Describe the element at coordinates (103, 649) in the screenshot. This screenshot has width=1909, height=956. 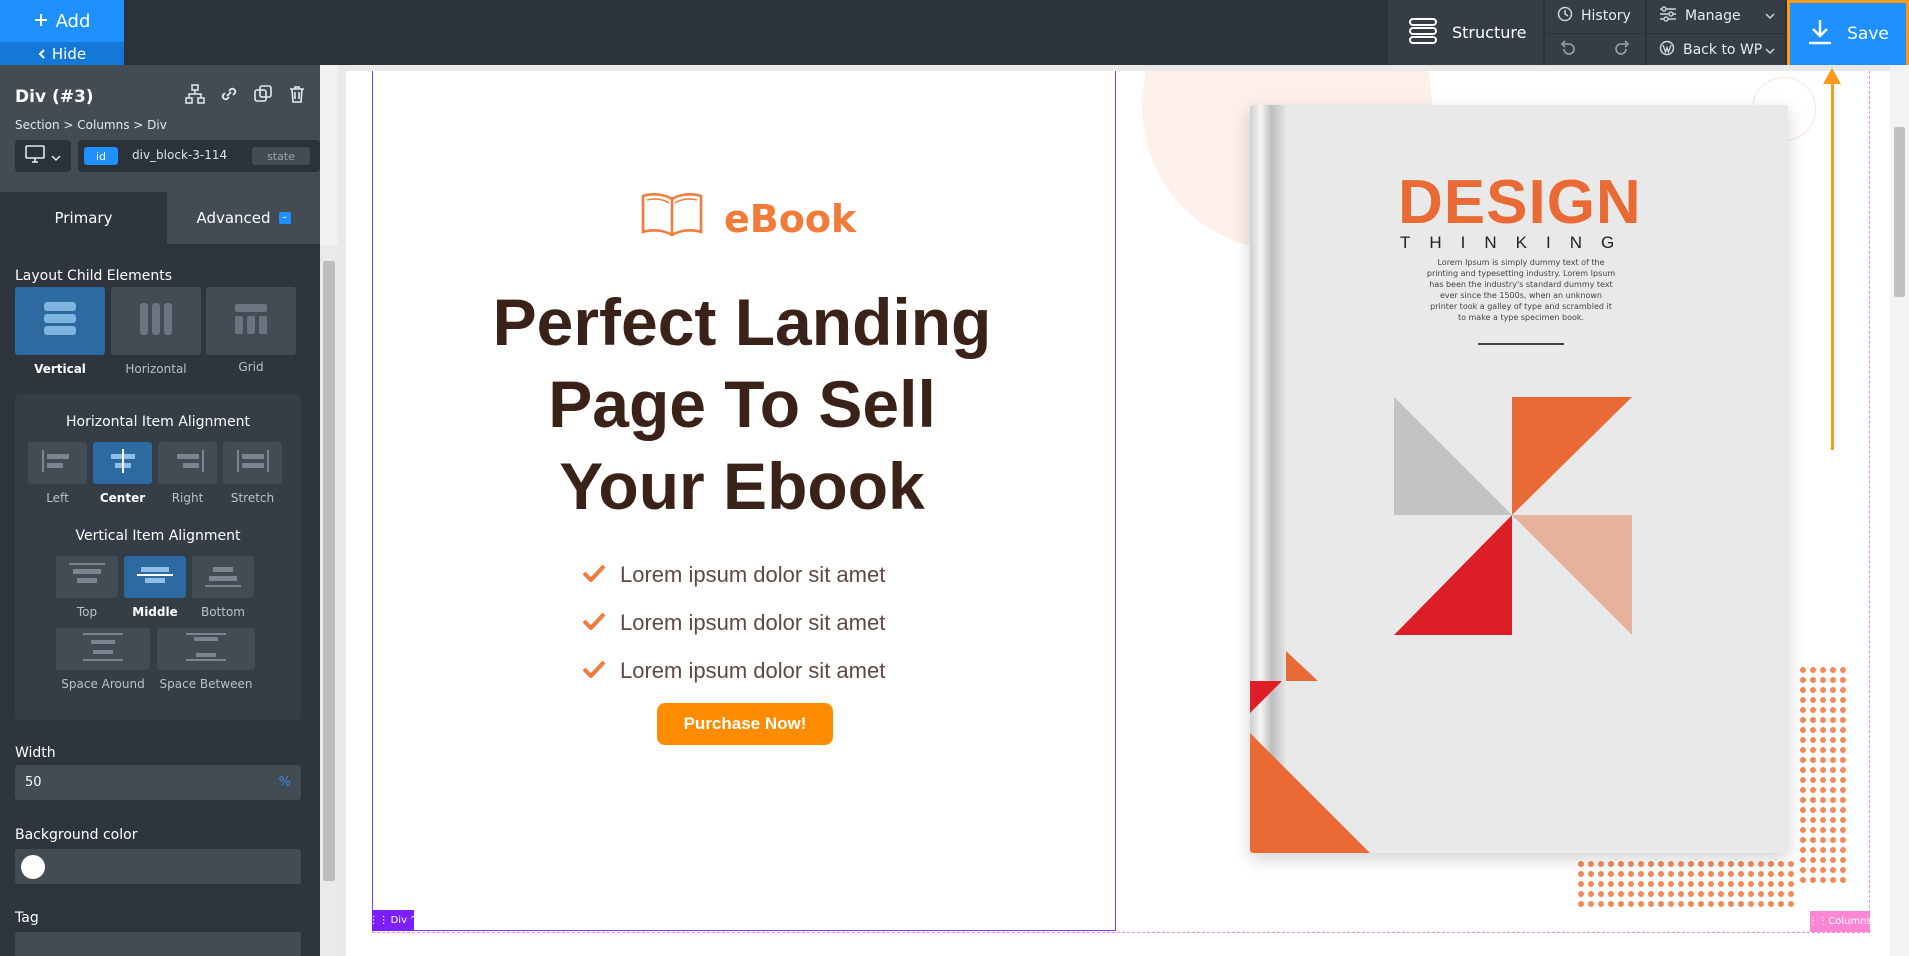
I see `v-space-around-button` at that location.